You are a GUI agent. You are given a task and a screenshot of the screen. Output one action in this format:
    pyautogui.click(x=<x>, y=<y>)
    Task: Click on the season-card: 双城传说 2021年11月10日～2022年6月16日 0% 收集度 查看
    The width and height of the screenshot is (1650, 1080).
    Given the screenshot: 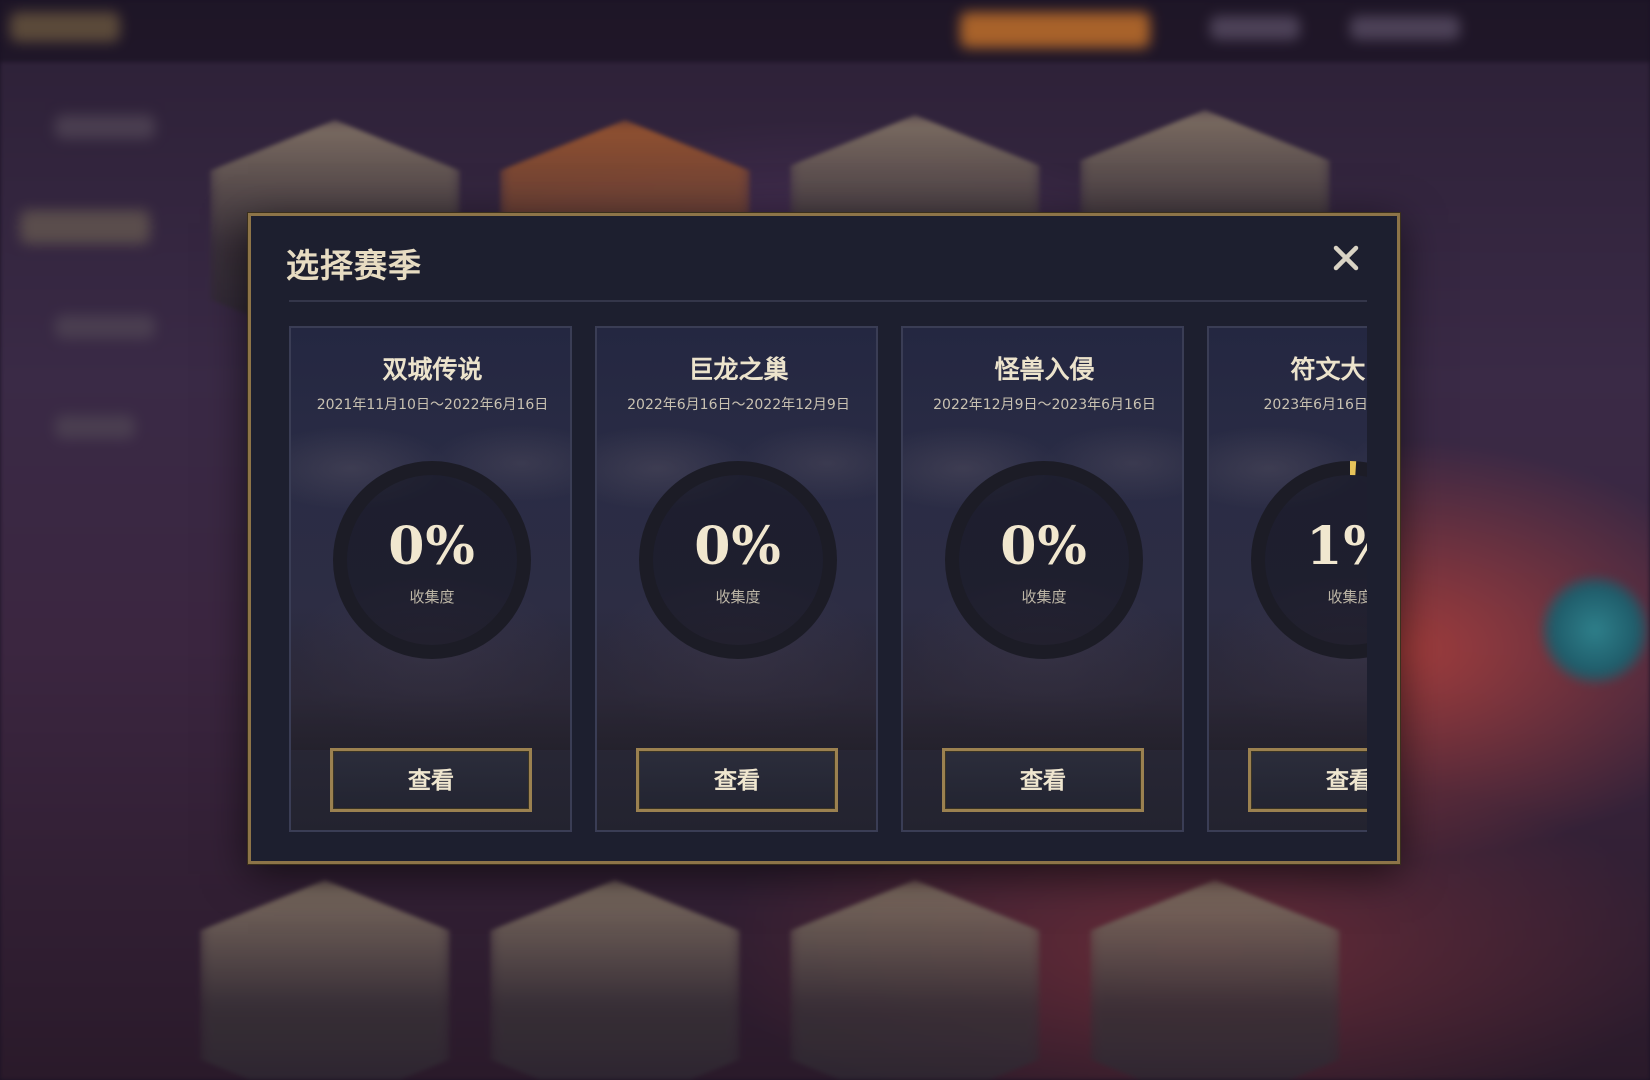 What is the action you would take?
    pyautogui.click(x=430, y=579)
    